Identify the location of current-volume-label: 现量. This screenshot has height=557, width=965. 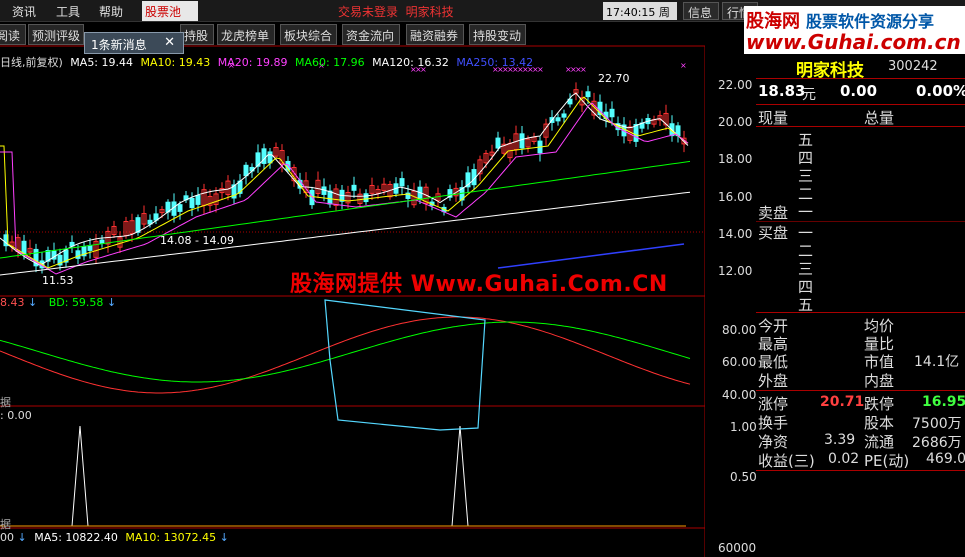
(773, 118).